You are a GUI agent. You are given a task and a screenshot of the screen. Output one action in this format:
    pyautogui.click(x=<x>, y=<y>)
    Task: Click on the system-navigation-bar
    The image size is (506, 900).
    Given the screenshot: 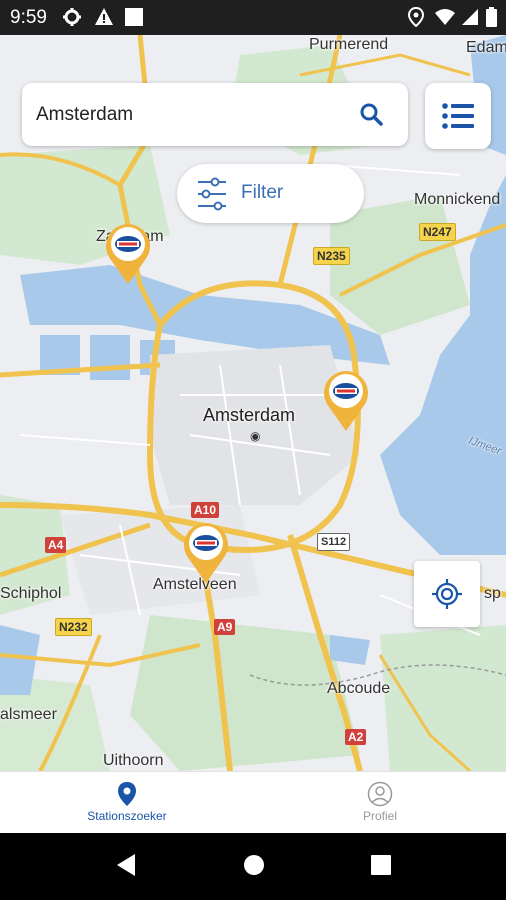 What is the action you would take?
    pyautogui.click(x=253, y=866)
    